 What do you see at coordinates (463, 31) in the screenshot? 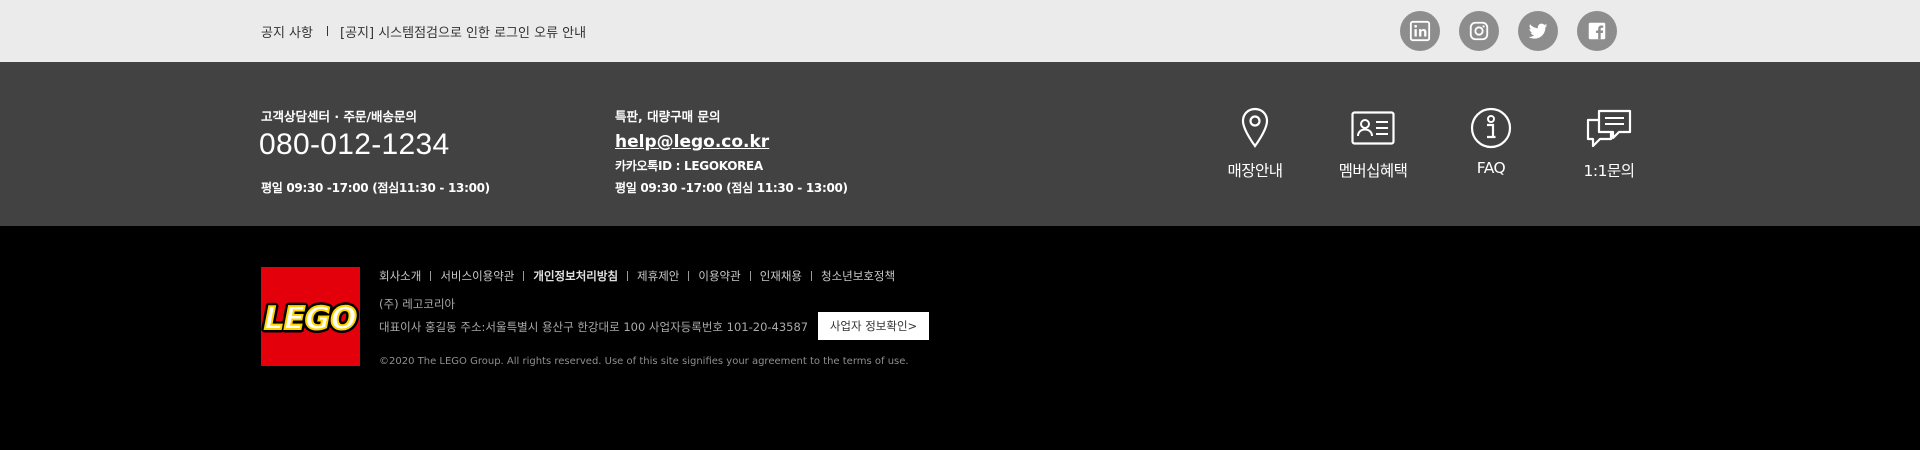
I see `notice-link: [공지] 시스템점검으로 인한 로그인 오류 안내` at bounding box center [463, 31].